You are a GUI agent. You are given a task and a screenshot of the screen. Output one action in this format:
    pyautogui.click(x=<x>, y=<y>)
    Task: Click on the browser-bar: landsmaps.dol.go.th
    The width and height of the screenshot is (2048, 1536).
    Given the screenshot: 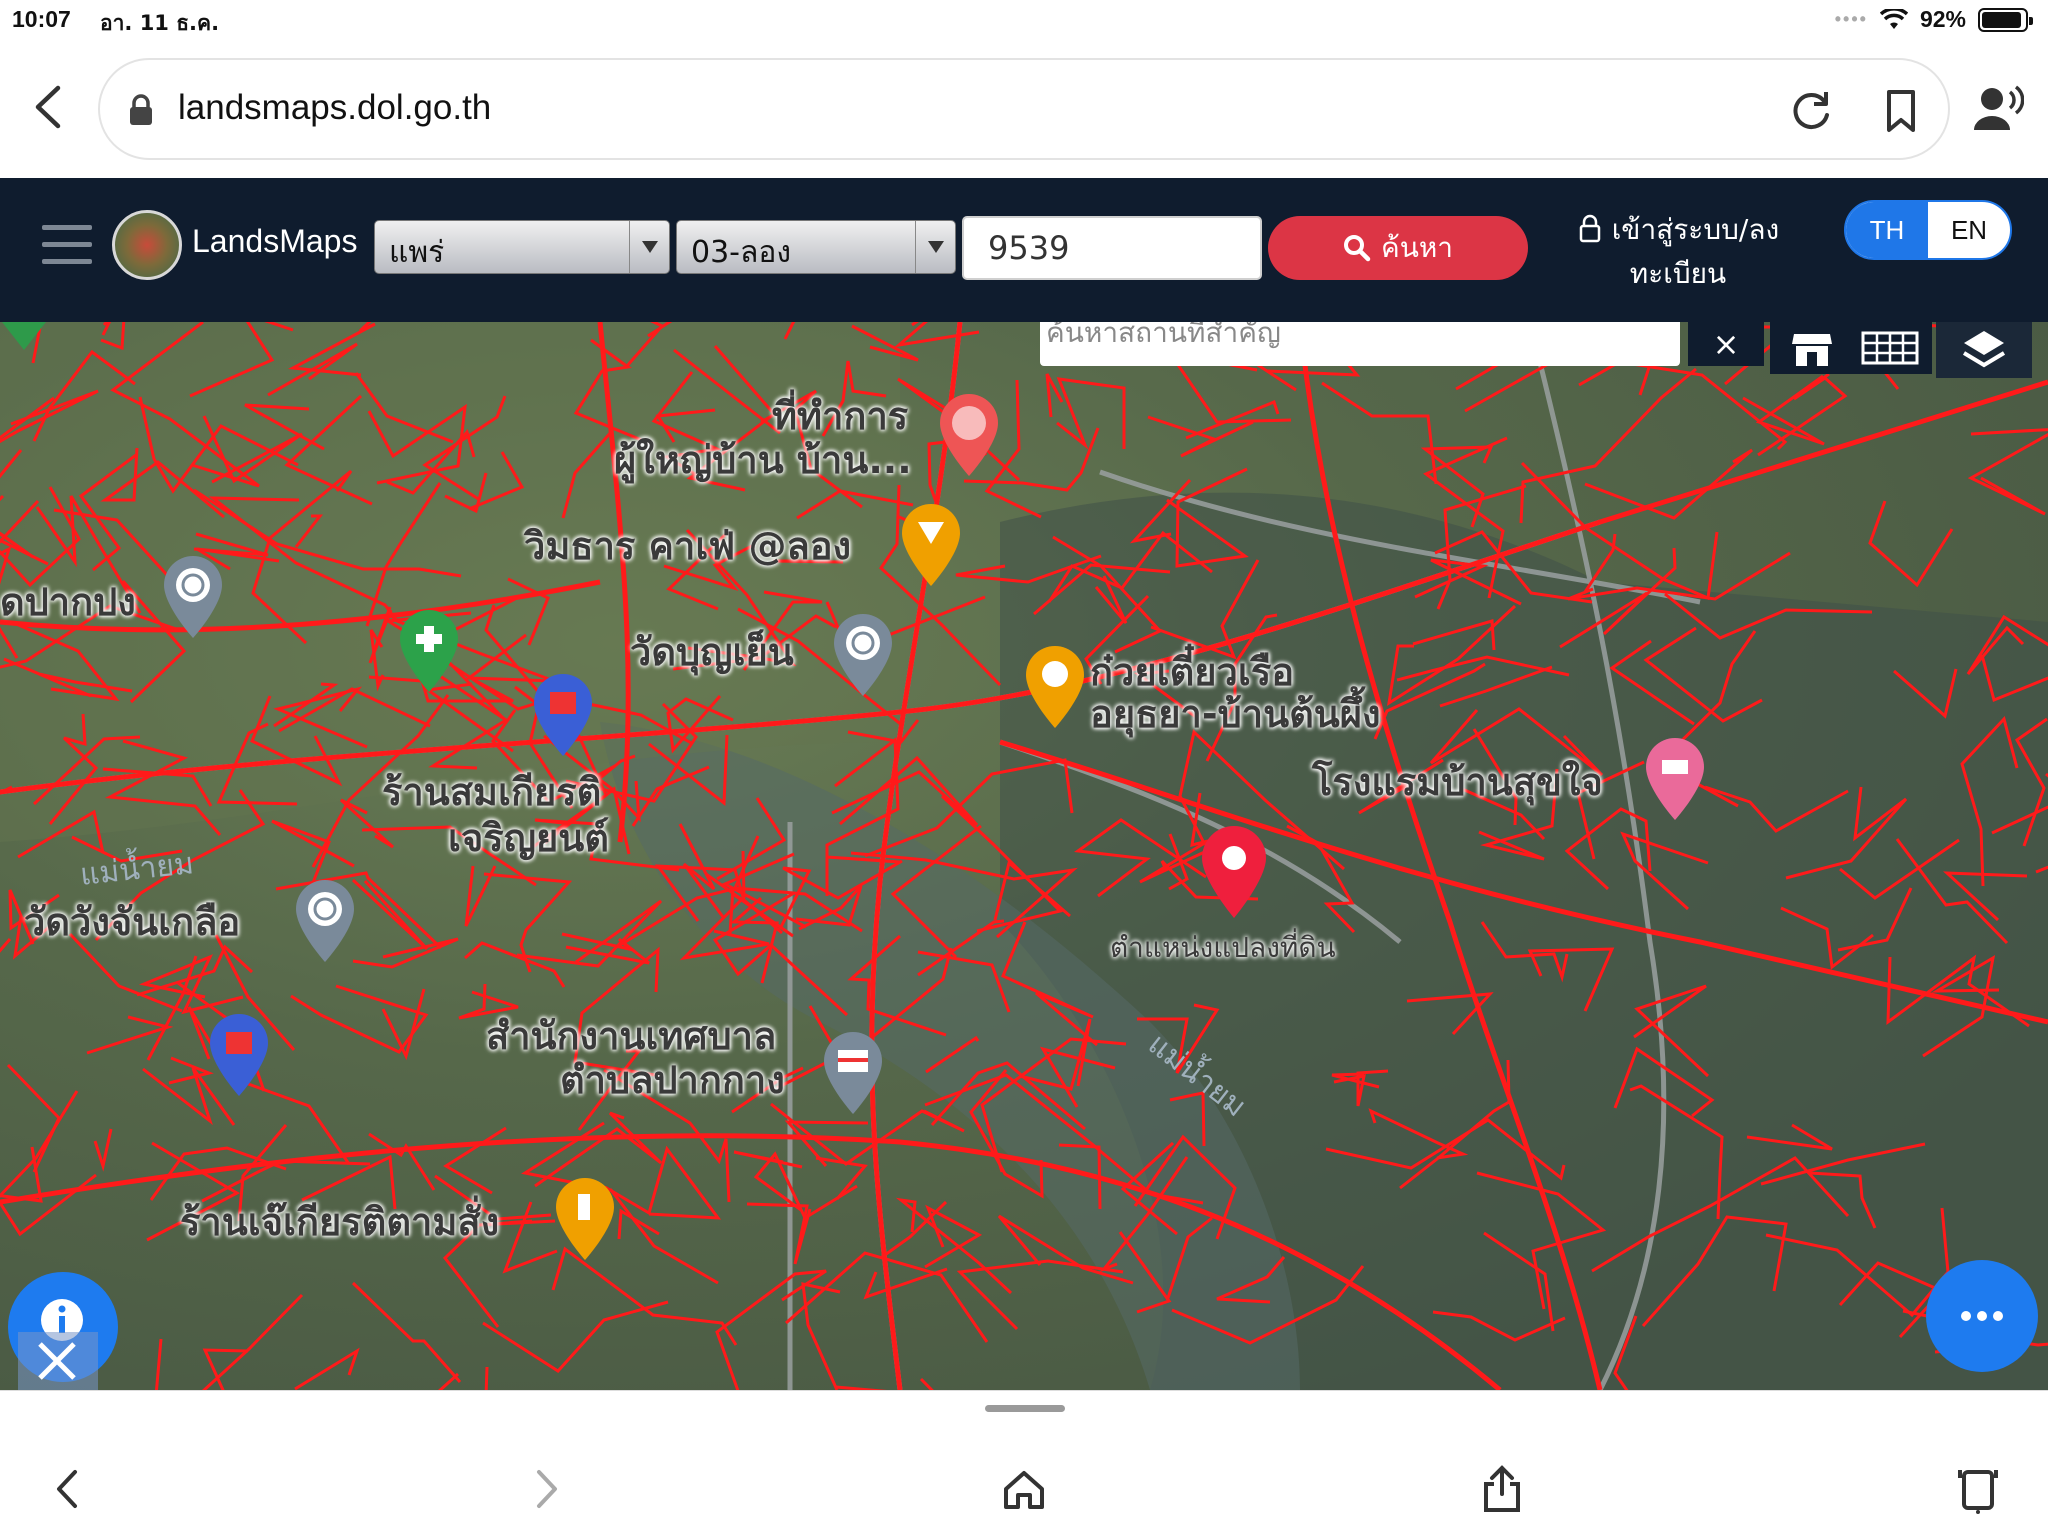 What is the action you would take?
    pyautogui.click(x=1024, y=111)
    